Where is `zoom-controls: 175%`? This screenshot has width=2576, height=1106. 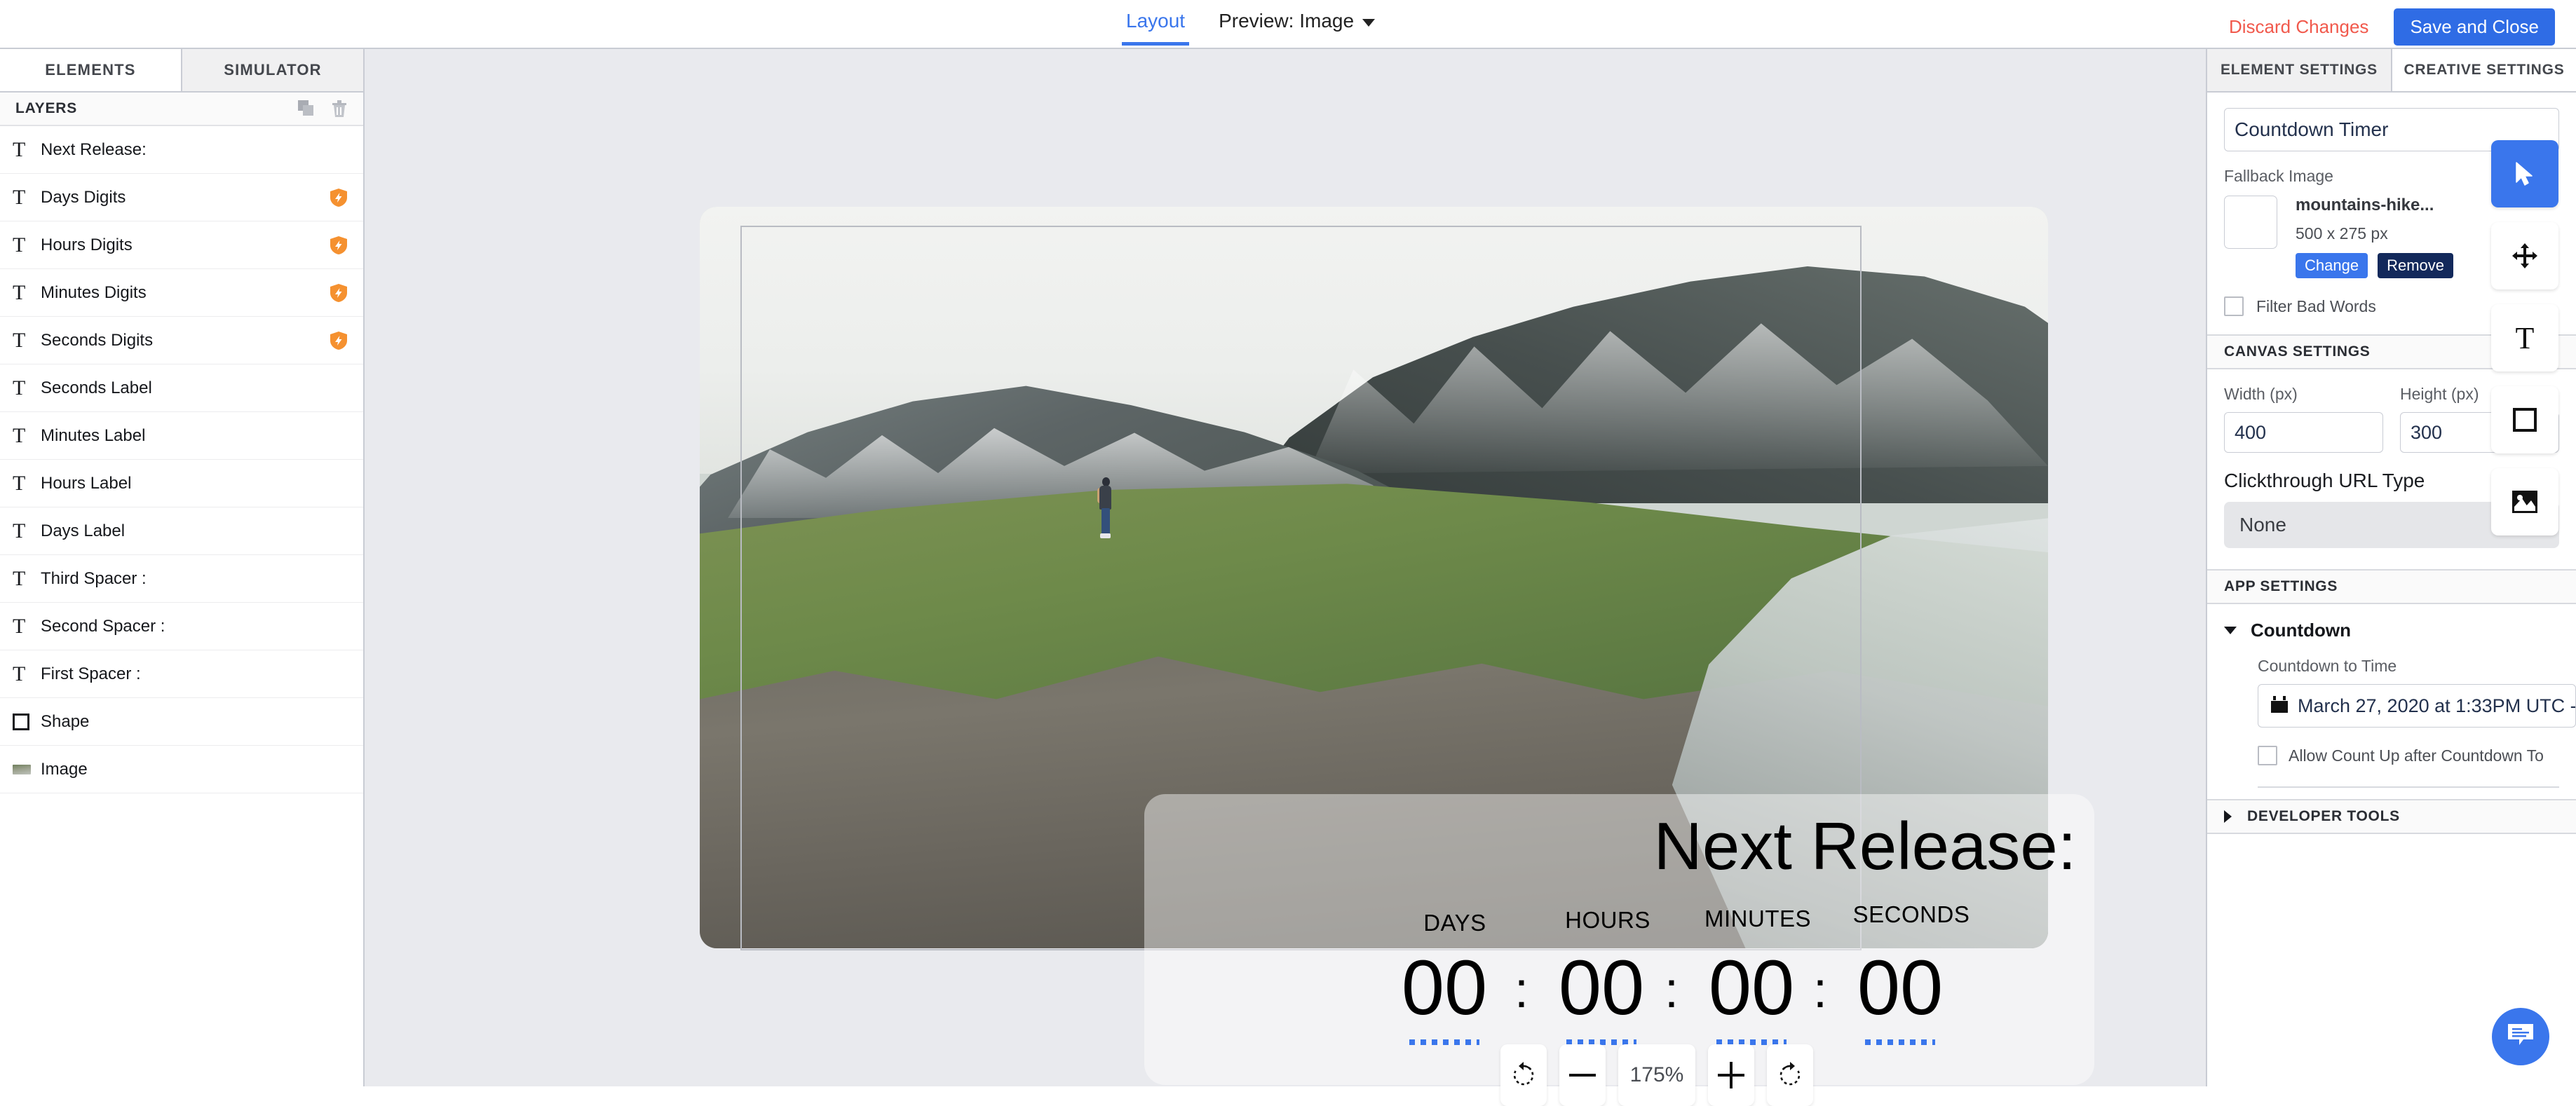 zoom-controls: 175% is located at coordinates (1656, 1075).